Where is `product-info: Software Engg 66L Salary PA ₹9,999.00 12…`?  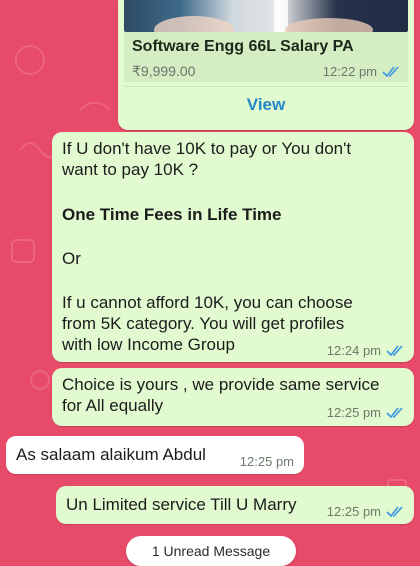 product-info: Software Engg 66L Salary PA ₹9,999.00 12… is located at coordinates (266, 57).